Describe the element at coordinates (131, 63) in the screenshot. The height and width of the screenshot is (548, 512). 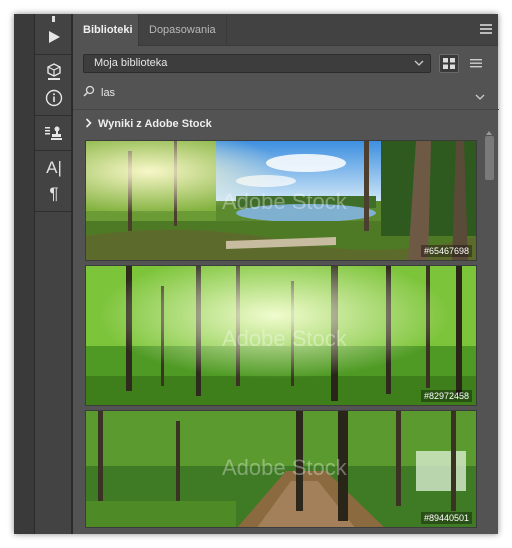
I see `library-select-value: Moja biblioteka` at that location.